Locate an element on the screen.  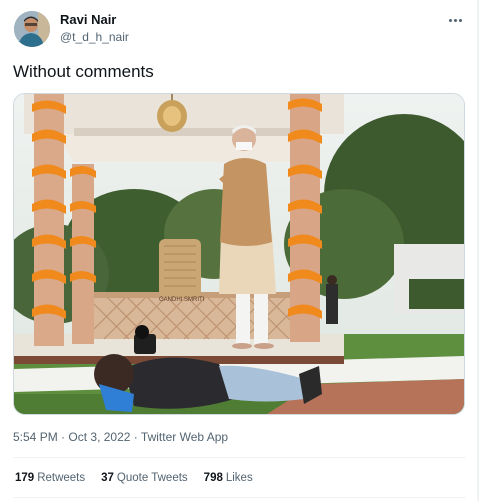
more-options-button is located at coordinates (455, 20).